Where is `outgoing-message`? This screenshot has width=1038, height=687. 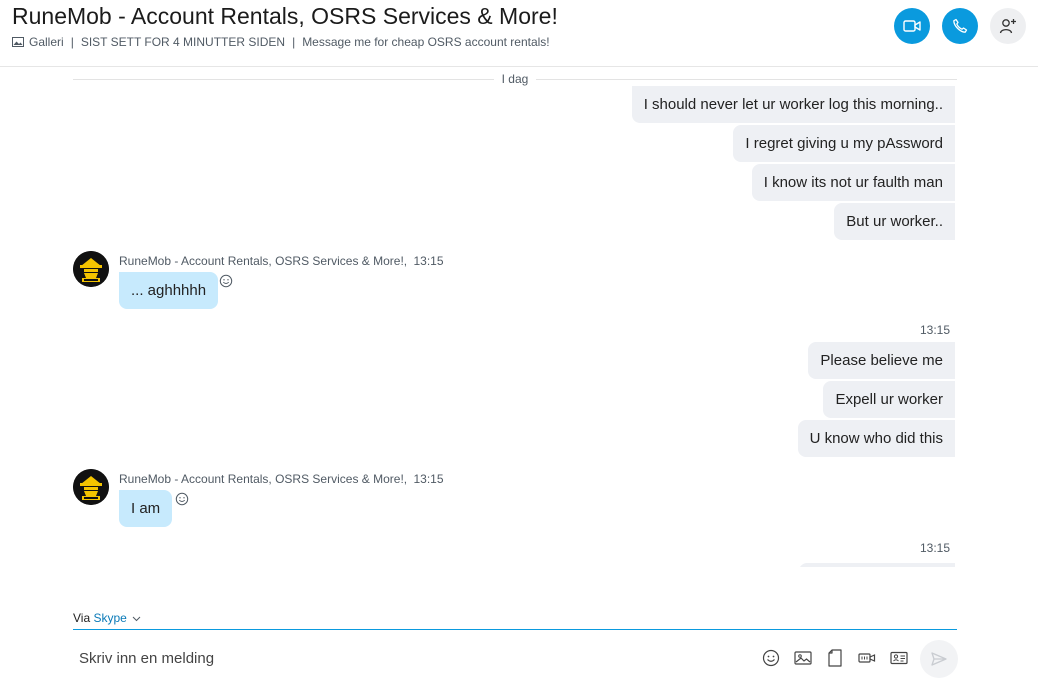
outgoing-message is located at coordinates (877, 565).